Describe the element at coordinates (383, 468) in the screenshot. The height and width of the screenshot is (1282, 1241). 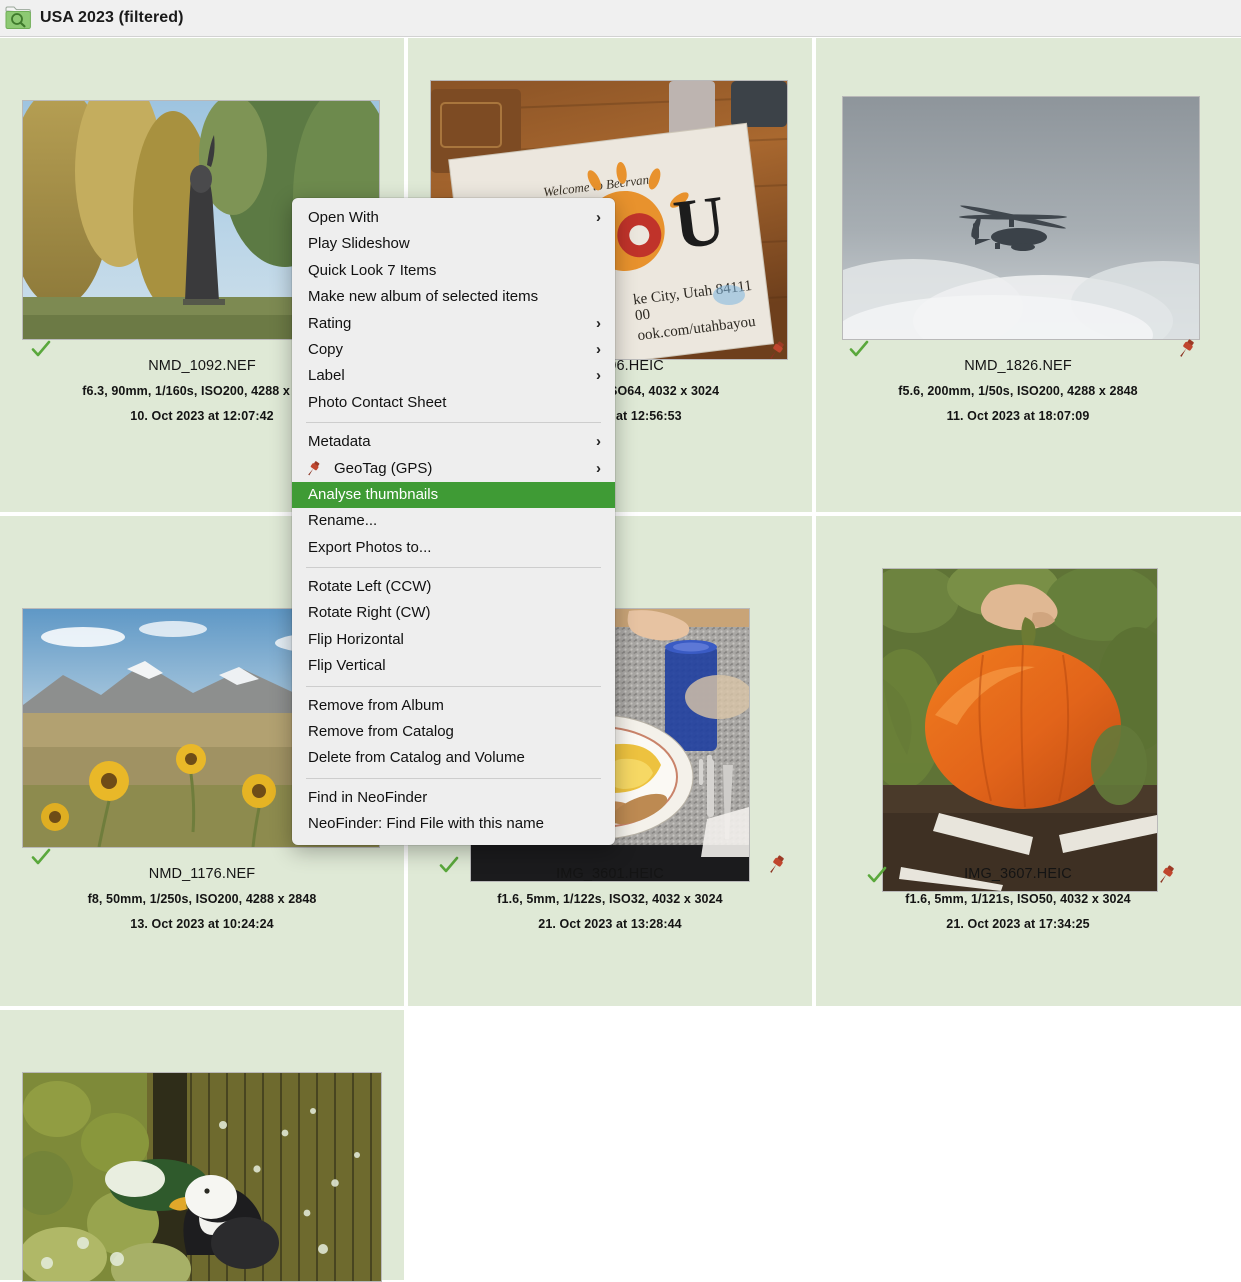
I see `menu-item-label: GeoTag (GPS)` at that location.